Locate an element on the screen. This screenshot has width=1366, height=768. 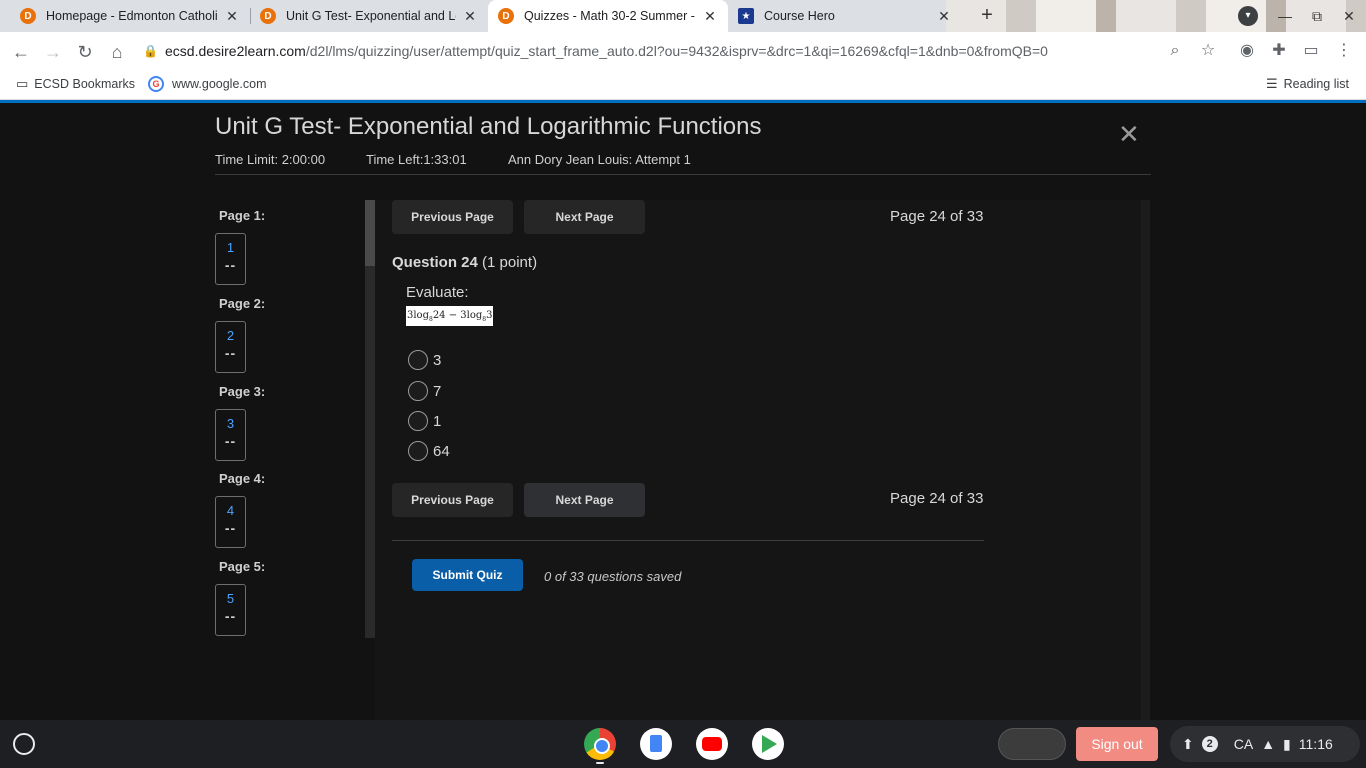
notification-count: 2 is located at coordinates (1209, 744).